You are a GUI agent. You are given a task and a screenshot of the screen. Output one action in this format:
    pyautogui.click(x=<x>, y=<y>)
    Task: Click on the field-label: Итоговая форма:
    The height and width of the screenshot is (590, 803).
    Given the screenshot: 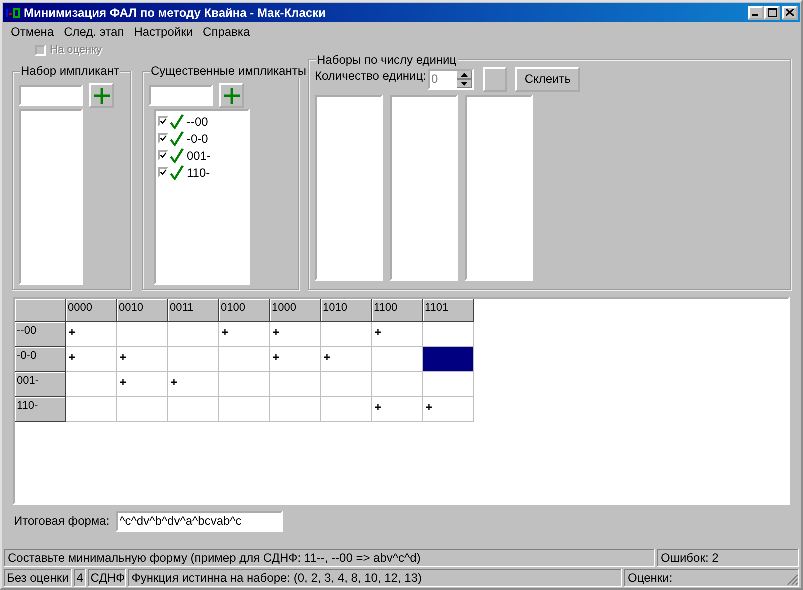 What is the action you would take?
    pyautogui.click(x=62, y=521)
    